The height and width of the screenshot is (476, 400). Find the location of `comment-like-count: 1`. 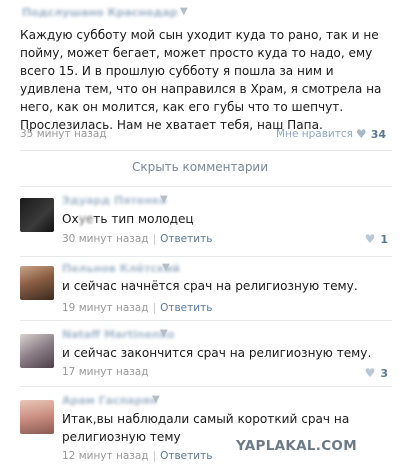

comment-like-count: 1 is located at coordinates (384, 239).